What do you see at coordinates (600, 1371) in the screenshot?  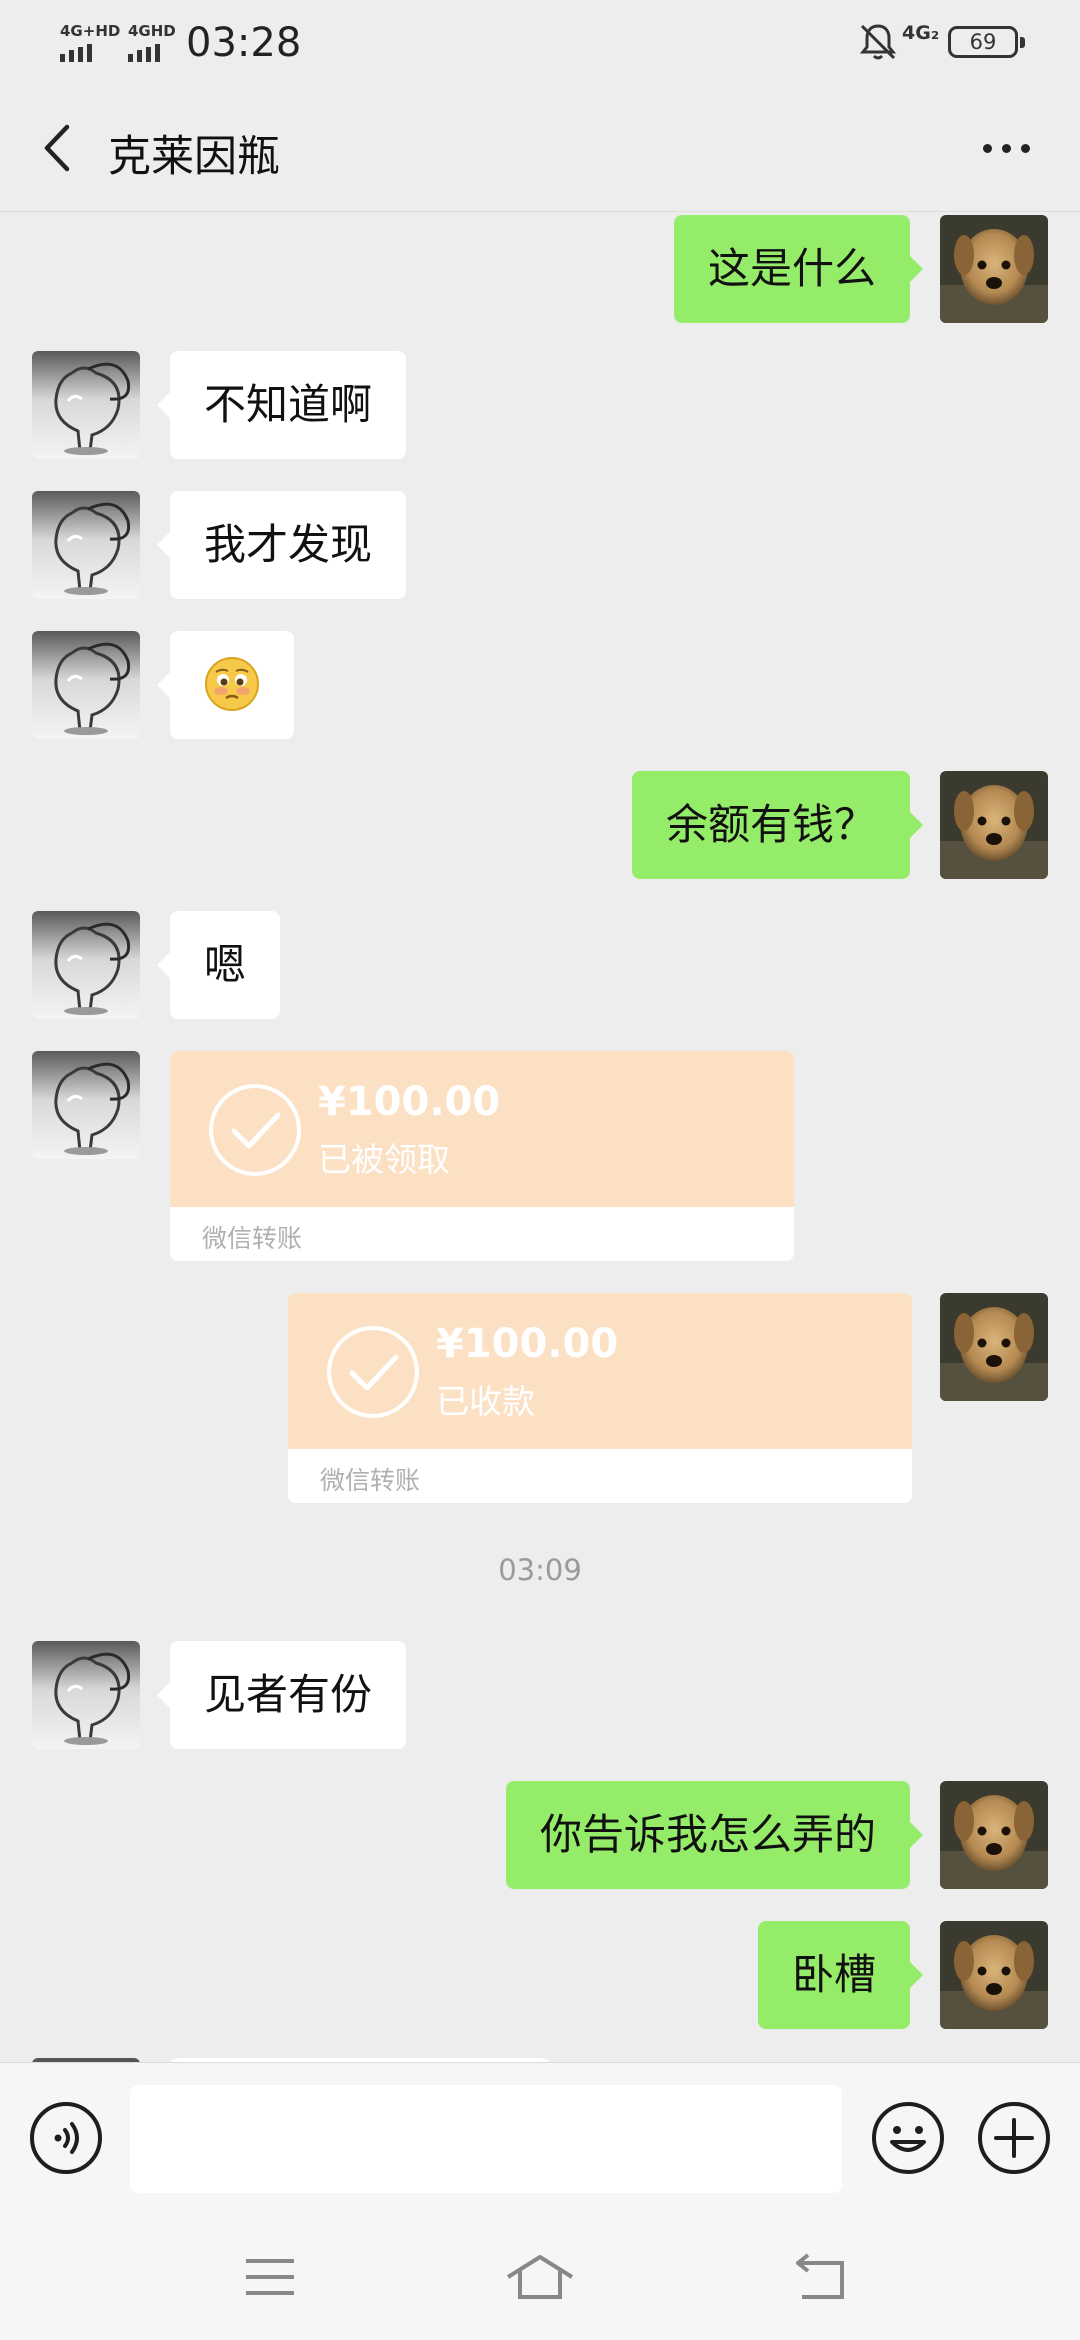 I see `transfer-card-body: ¥100.00 已收款` at bounding box center [600, 1371].